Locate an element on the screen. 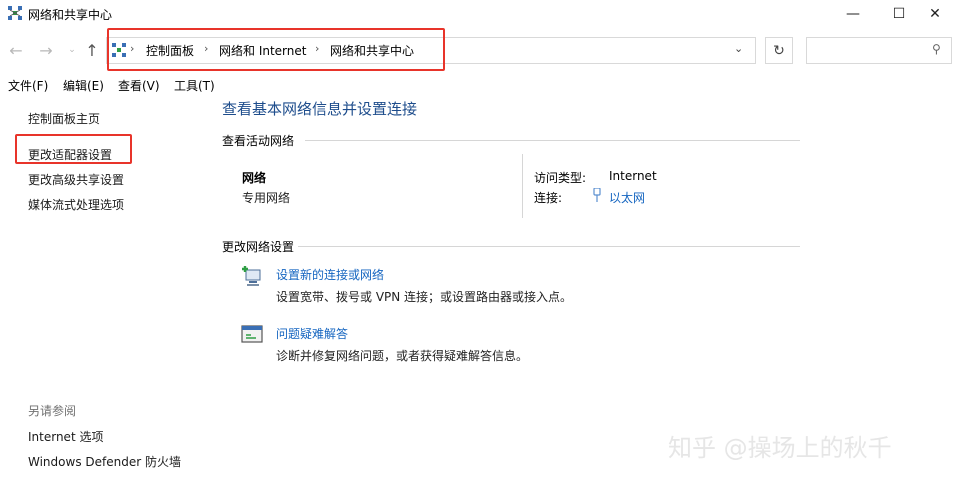 Image resolution: width=955 pixels, height=482 pixels. setup-new-connection-link: 设置新的连接或网络 is located at coordinates (330, 274).